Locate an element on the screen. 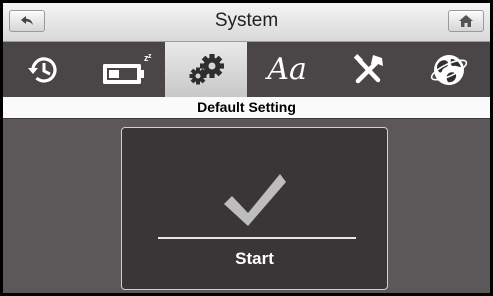  tab-font: Aa is located at coordinates (287, 69).